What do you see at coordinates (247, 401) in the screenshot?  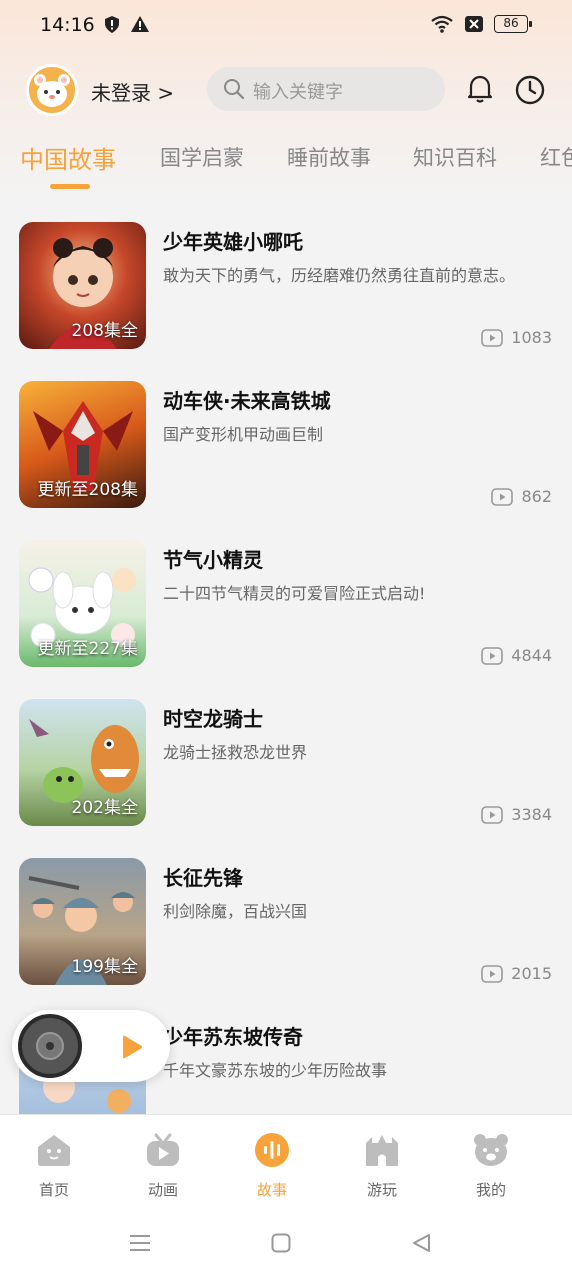 I see `story-title: 动车侠·未来高铁城` at bounding box center [247, 401].